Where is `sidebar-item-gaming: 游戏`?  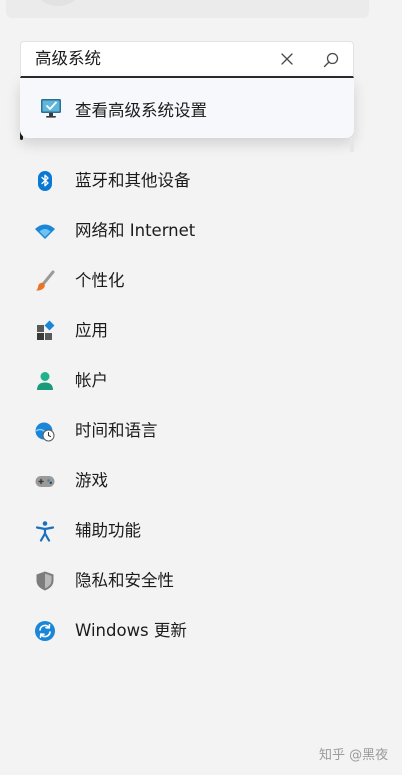
sidebar-item-gaming: 游戏 is located at coordinates (180, 482).